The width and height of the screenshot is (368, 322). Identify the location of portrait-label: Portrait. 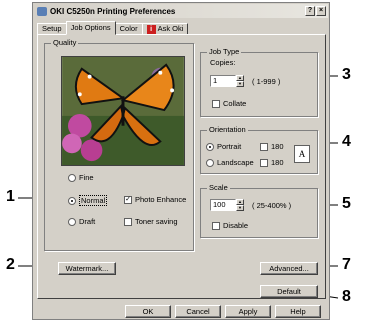
(229, 146).